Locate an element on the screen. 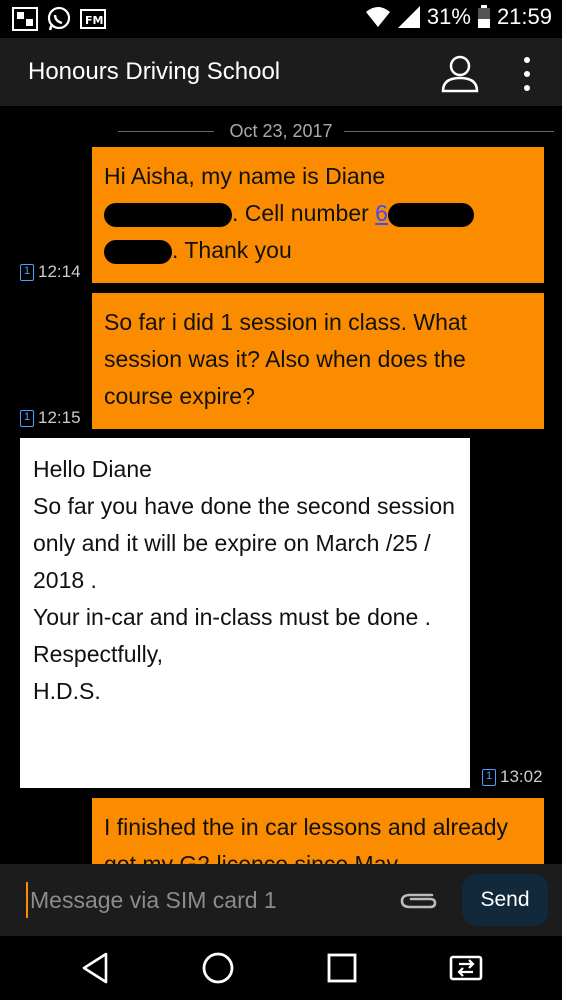 The width and height of the screenshot is (562, 1000). recents-icon is located at coordinates (342, 968).